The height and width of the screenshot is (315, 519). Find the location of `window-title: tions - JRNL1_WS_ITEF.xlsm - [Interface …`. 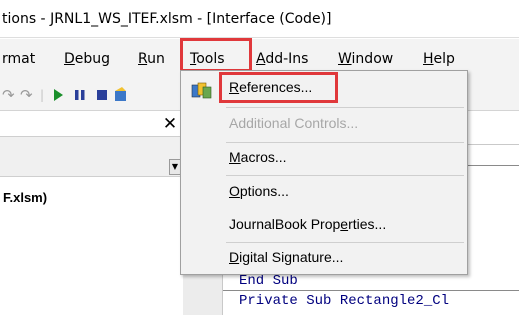

window-title: tions - JRNL1_WS_ITEF.xlsm - [Interface … is located at coordinates (167, 19).